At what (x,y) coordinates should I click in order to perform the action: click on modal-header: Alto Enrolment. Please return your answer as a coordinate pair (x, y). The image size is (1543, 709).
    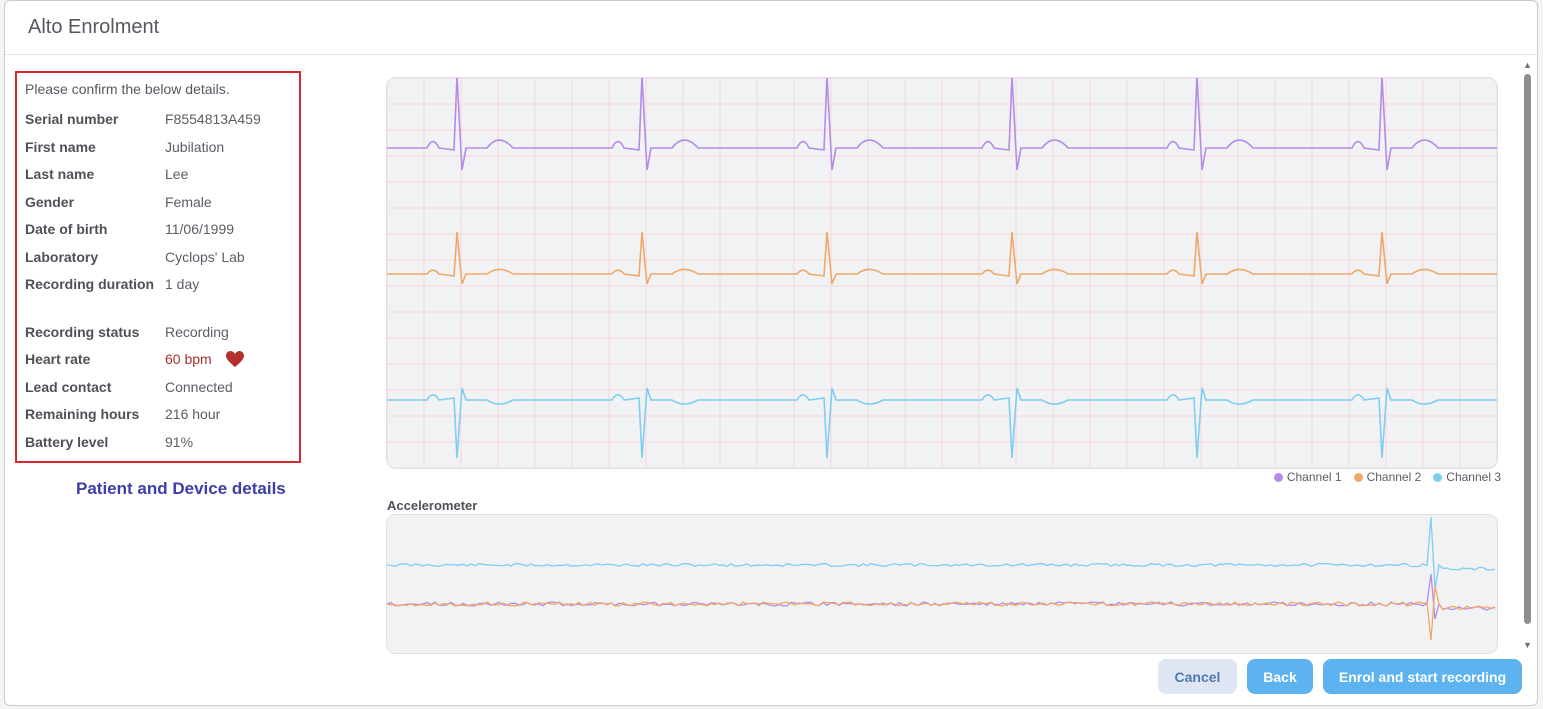
    Looking at the image, I should click on (771, 28).